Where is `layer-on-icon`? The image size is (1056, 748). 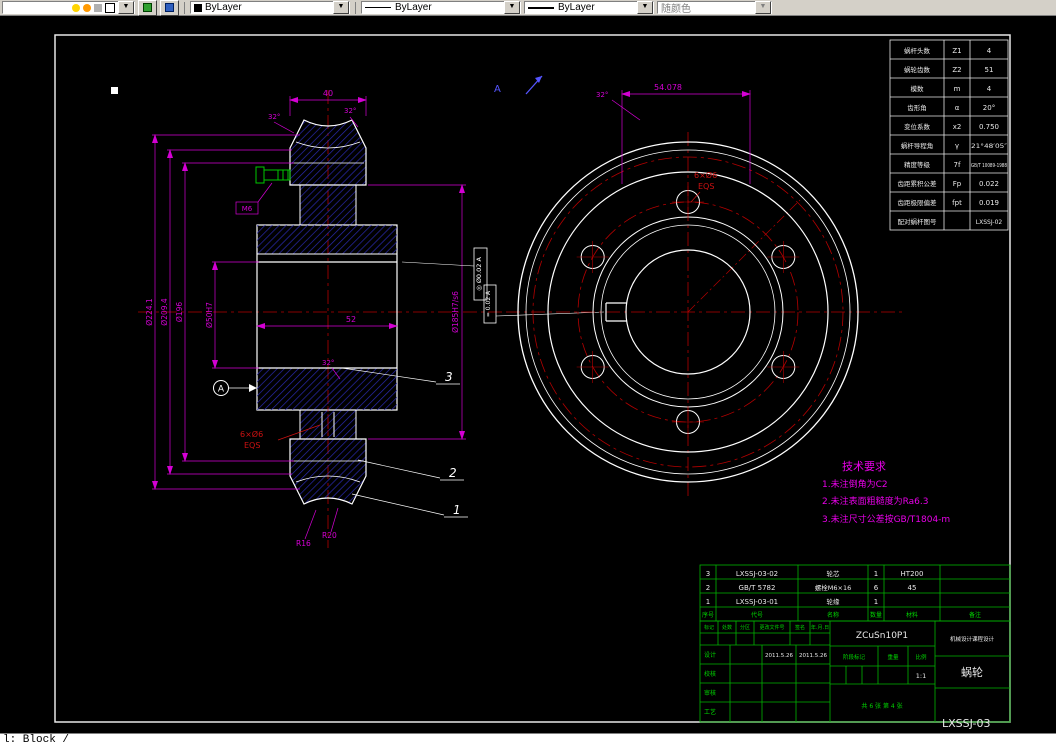 layer-on-icon is located at coordinates (76, 7).